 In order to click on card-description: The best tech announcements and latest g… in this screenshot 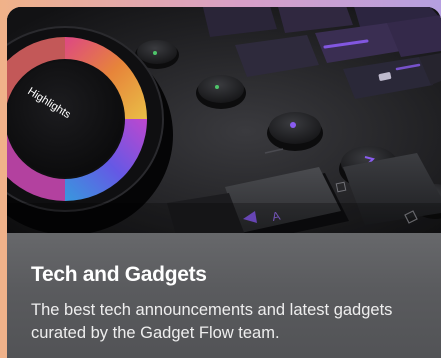, I will do `click(212, 321)`.